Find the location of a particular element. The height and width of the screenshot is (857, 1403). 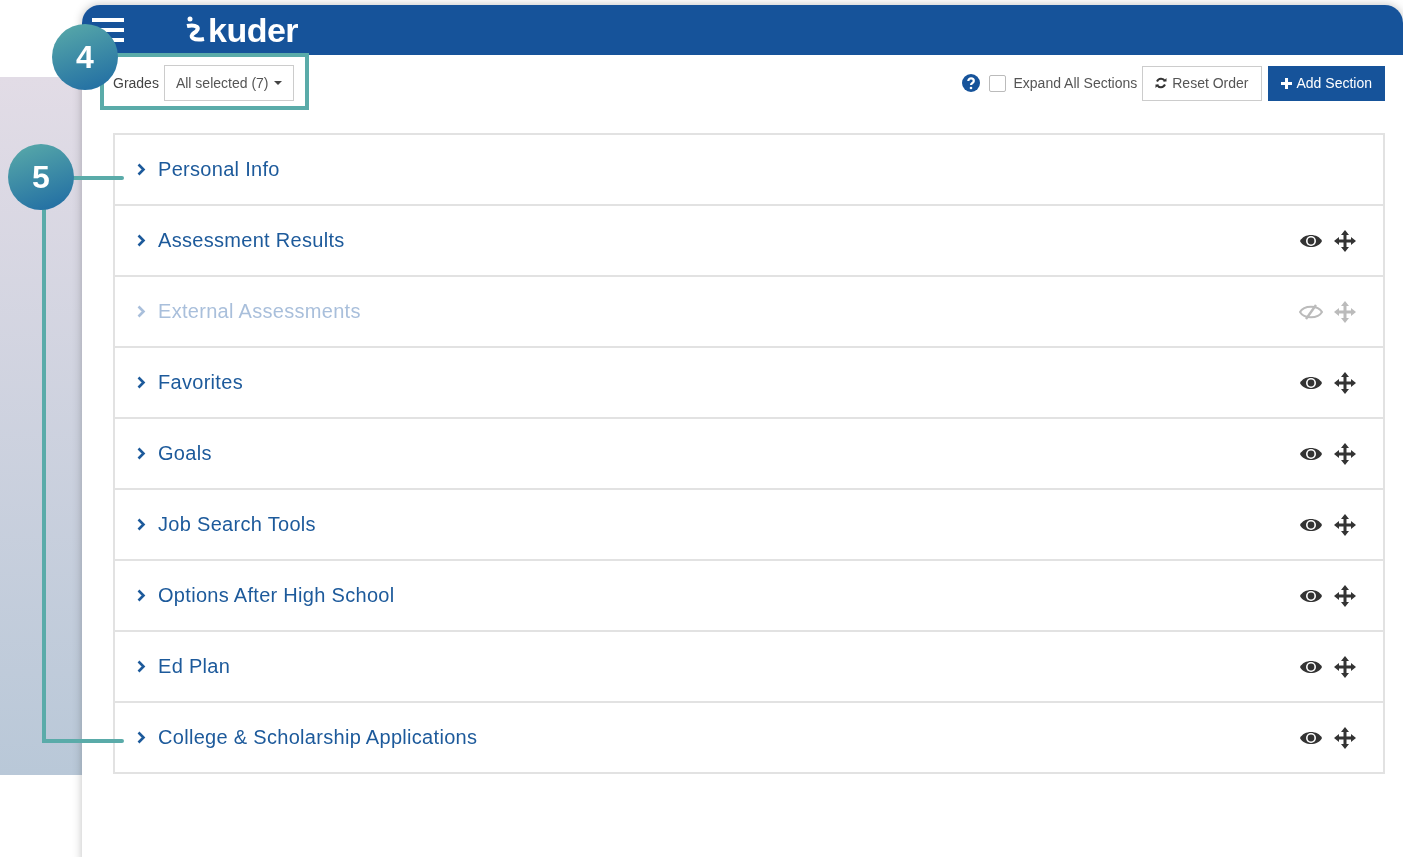

help-icon is located at coordinates (970, 83).